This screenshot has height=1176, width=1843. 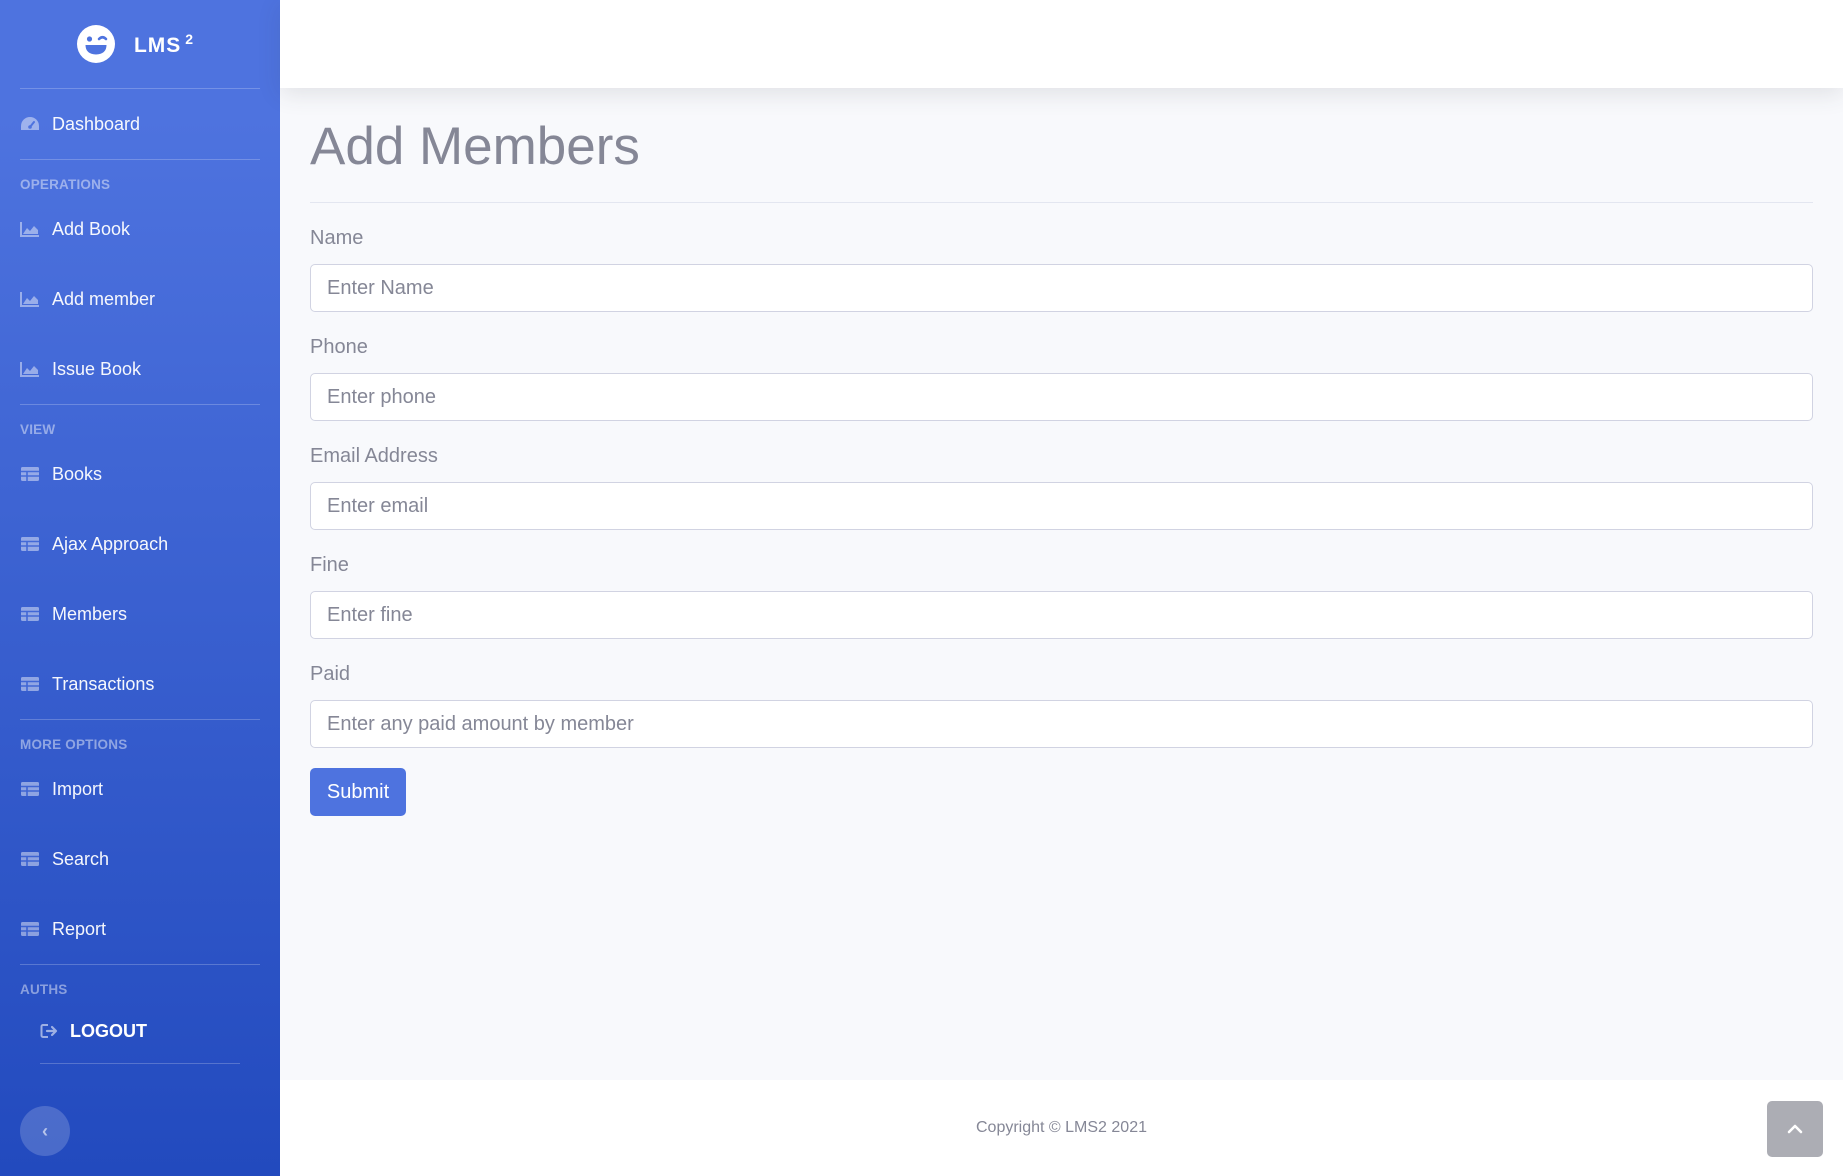 I want to click on sidebar-item-label: Members, so click(x=90, y=613).